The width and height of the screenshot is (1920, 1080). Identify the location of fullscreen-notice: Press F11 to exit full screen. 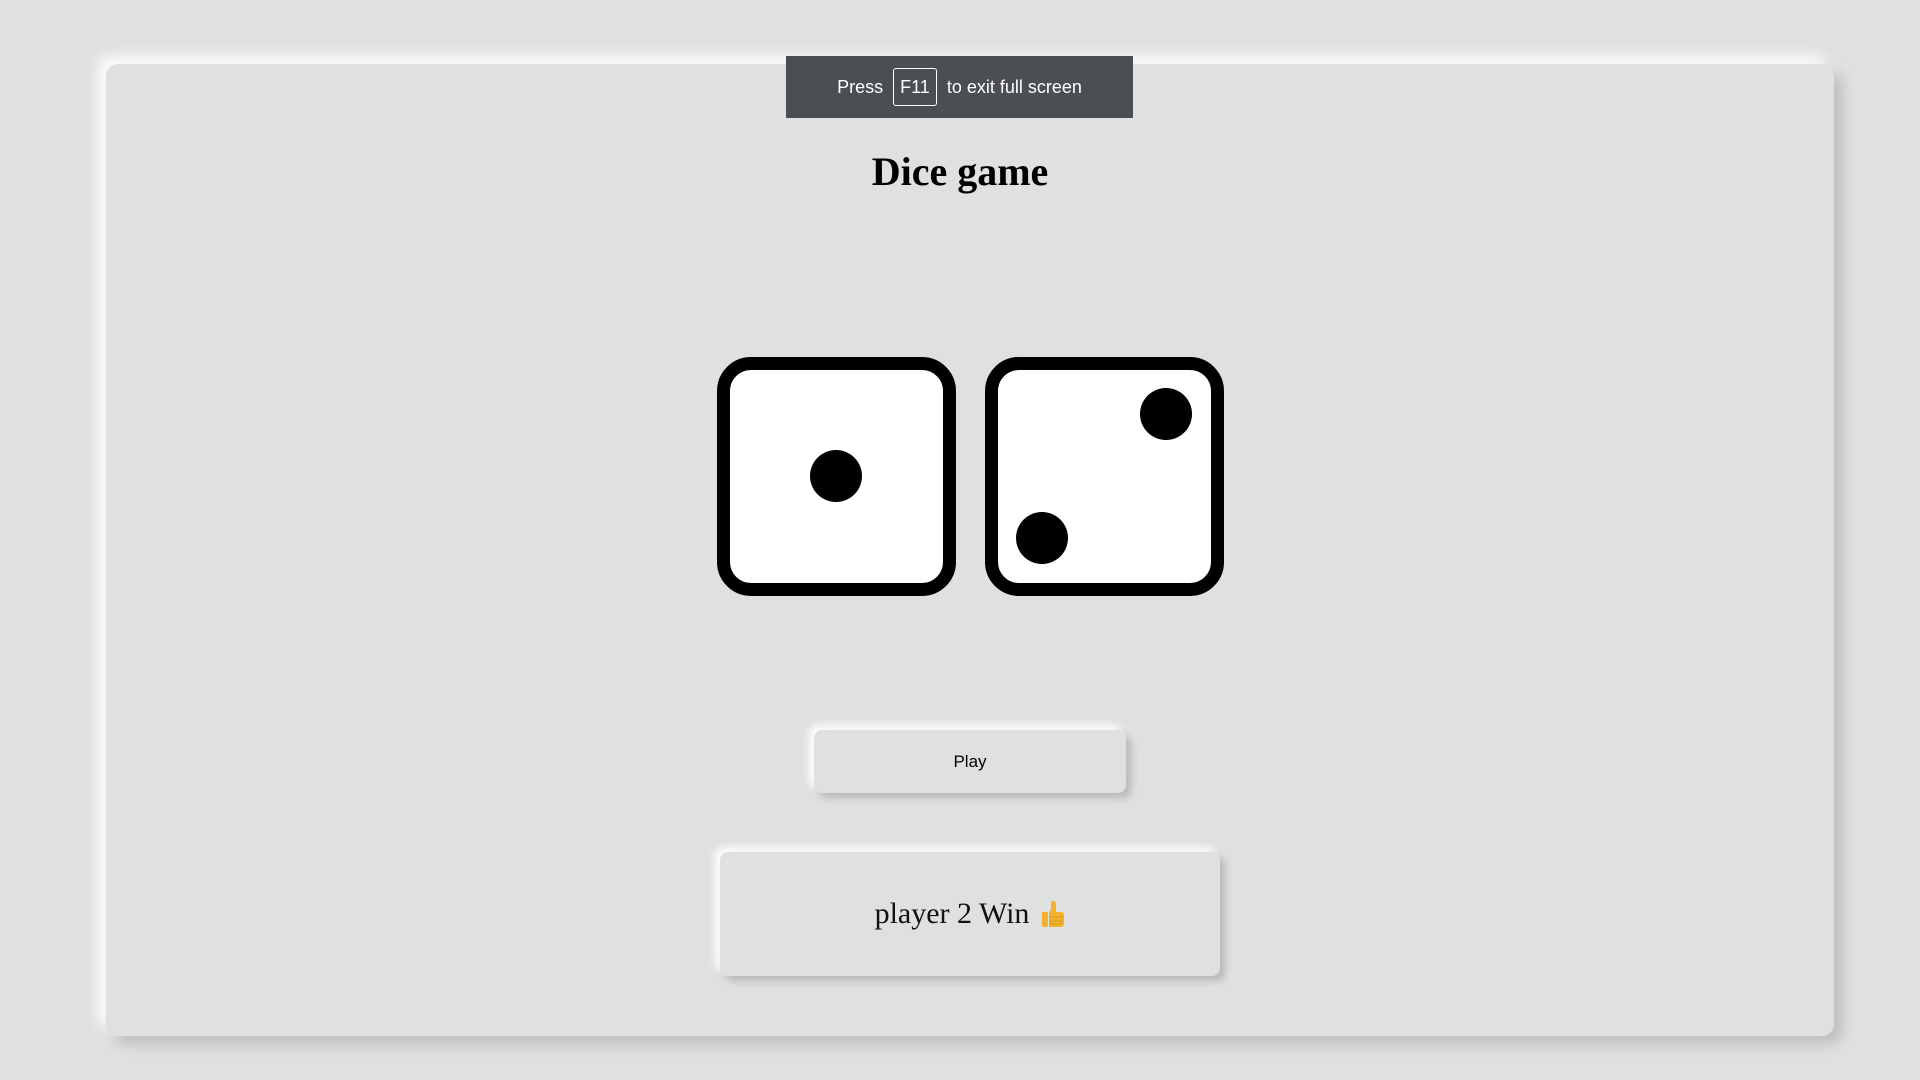
(959, 87).